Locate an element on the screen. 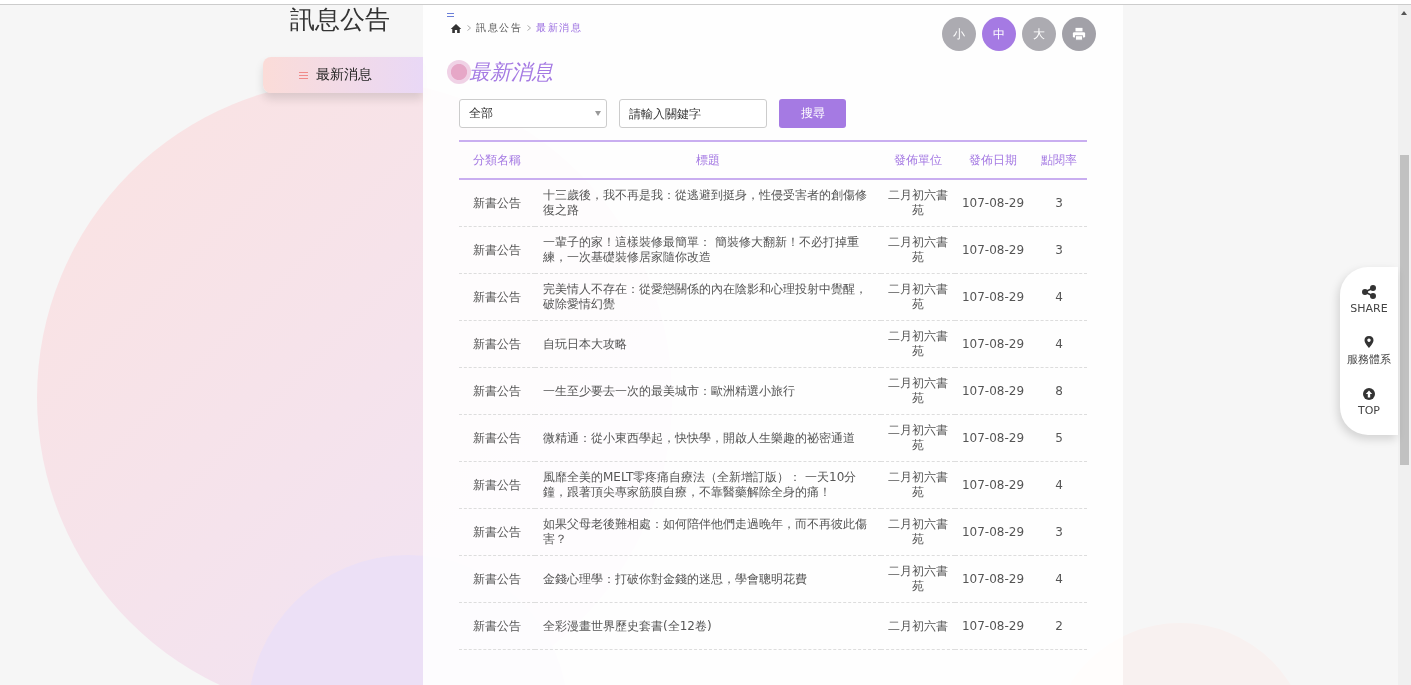 Image resolution: width=1411 pixels, height=685 pixels. side-tool-link: 服務體系 is located at coordinates (1369, 351).